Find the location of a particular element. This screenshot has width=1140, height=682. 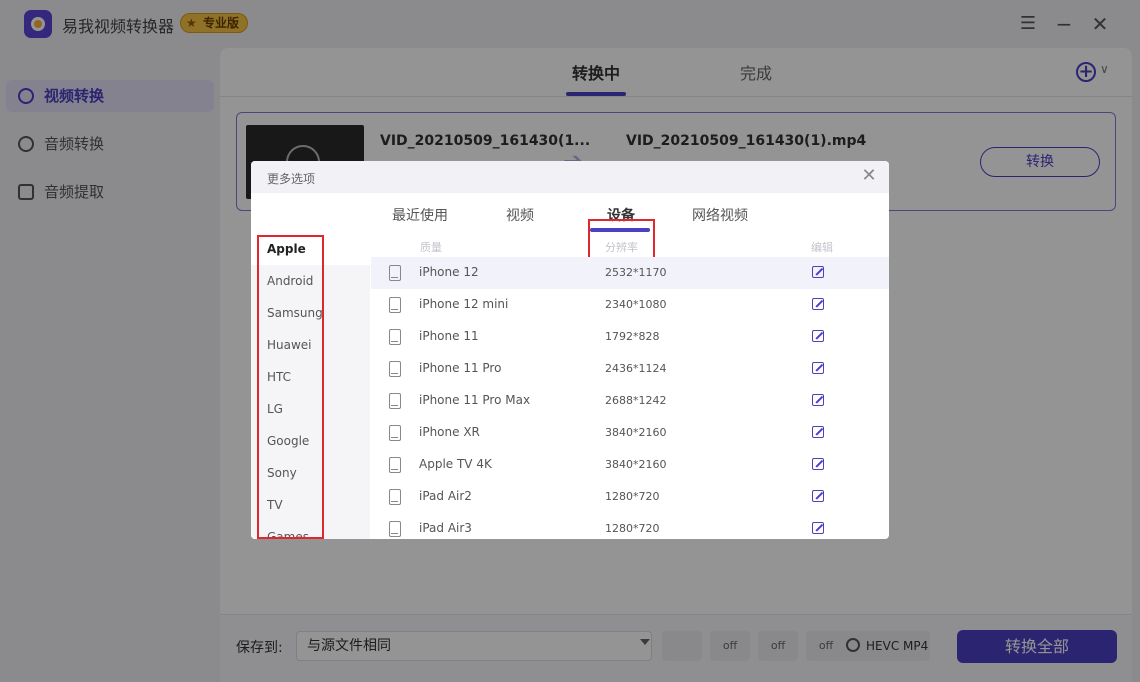

table-row: Apple TV 4K 3840*2160 is located at coordinates (630, 465).